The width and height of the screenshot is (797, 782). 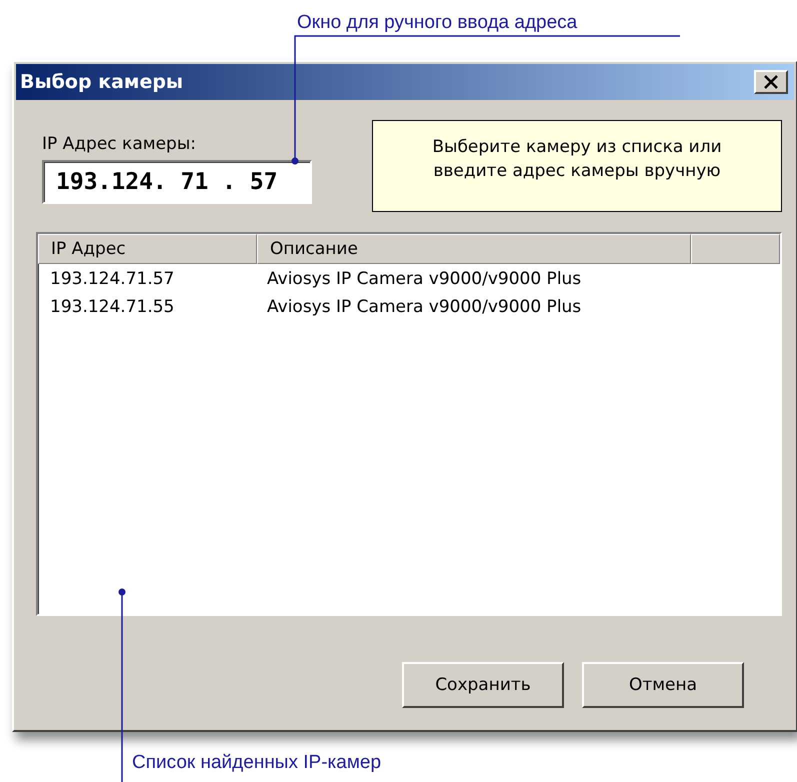 What do you see at coordinates (119, 144) in the screenshot?
I see `address-label: IP Адрес камеры:` at bounding box center [119, 144].